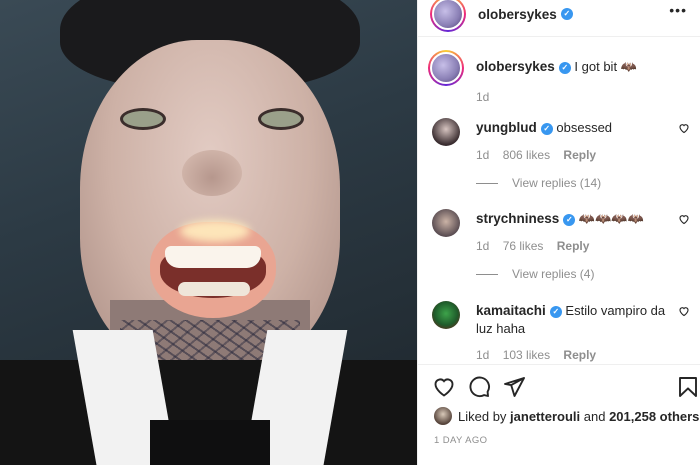  I want to click on likes-others-count: 201,258 others, so click(654, 416).